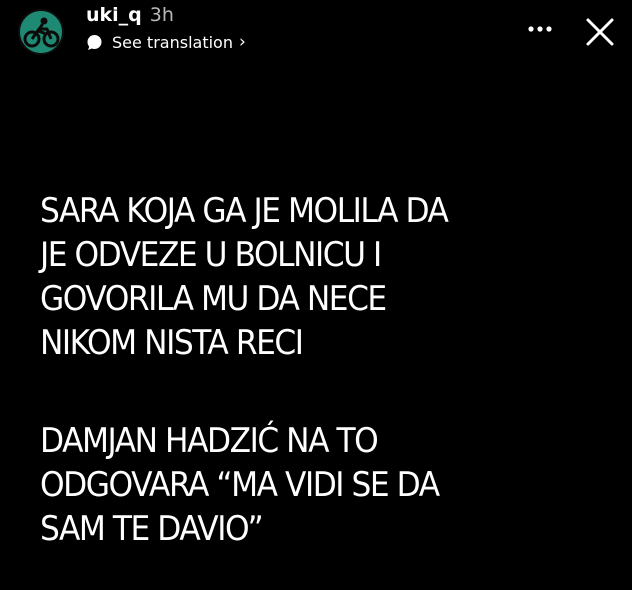  I want to click on story-line: SAM TE DAVIO”, so click(152, 529).